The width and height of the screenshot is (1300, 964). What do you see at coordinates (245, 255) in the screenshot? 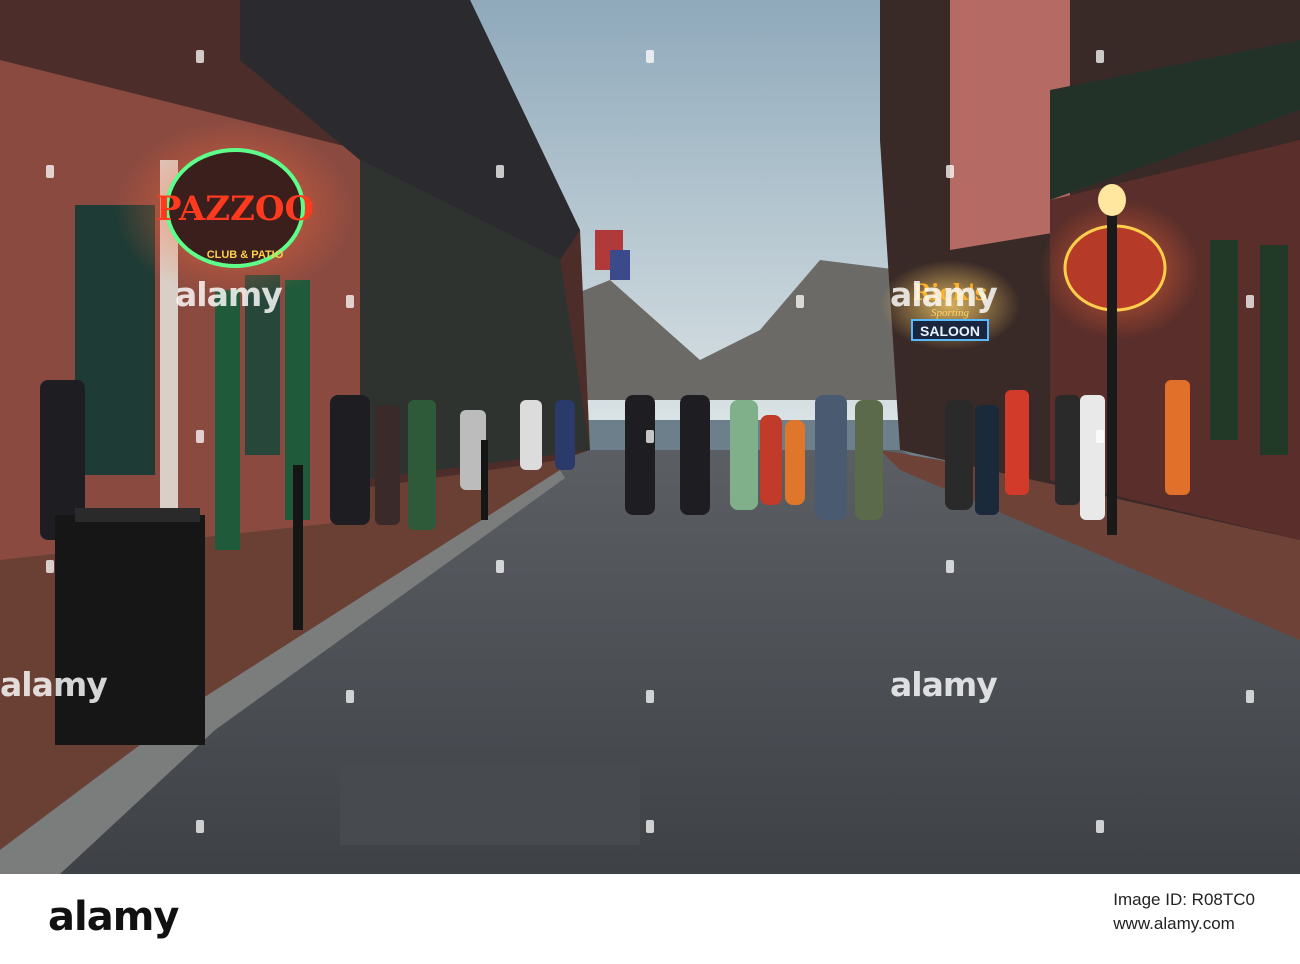
I see `sign-club-patio: CLUB & PATIO` at bounding box center [245, 255].